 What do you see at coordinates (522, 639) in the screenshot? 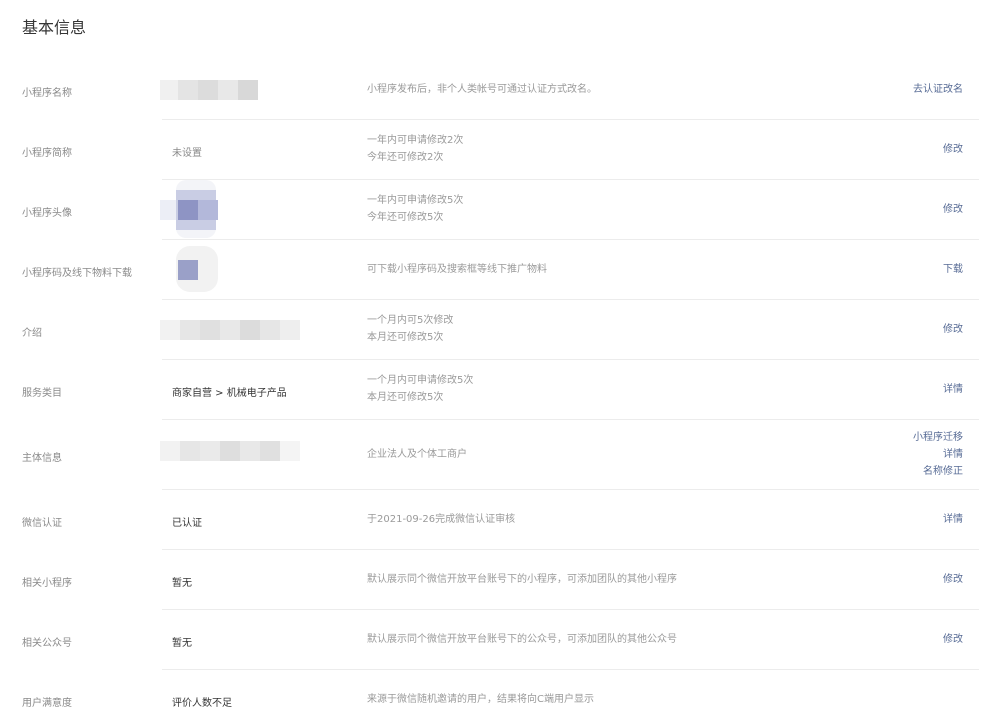
I see `row-desc: 默认展示同个微信开放平台账号下的公众号，可添加团队的其他公众号` at bounding box center [522, 639].